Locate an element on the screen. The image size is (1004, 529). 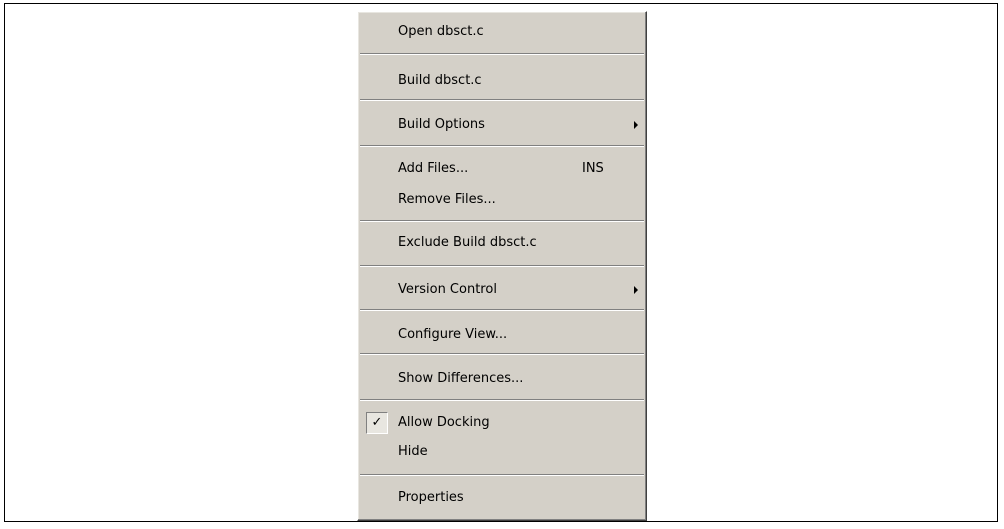
checkmark-icon: ✓ is located at coordinates (377, 423).